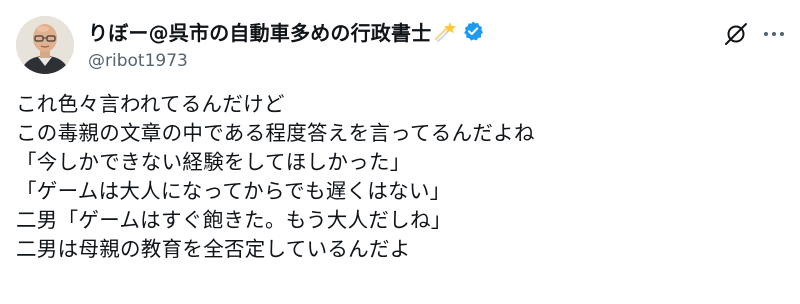 This screenshot has height=304, width=800. I want to click on avatar, so click(45, 45).